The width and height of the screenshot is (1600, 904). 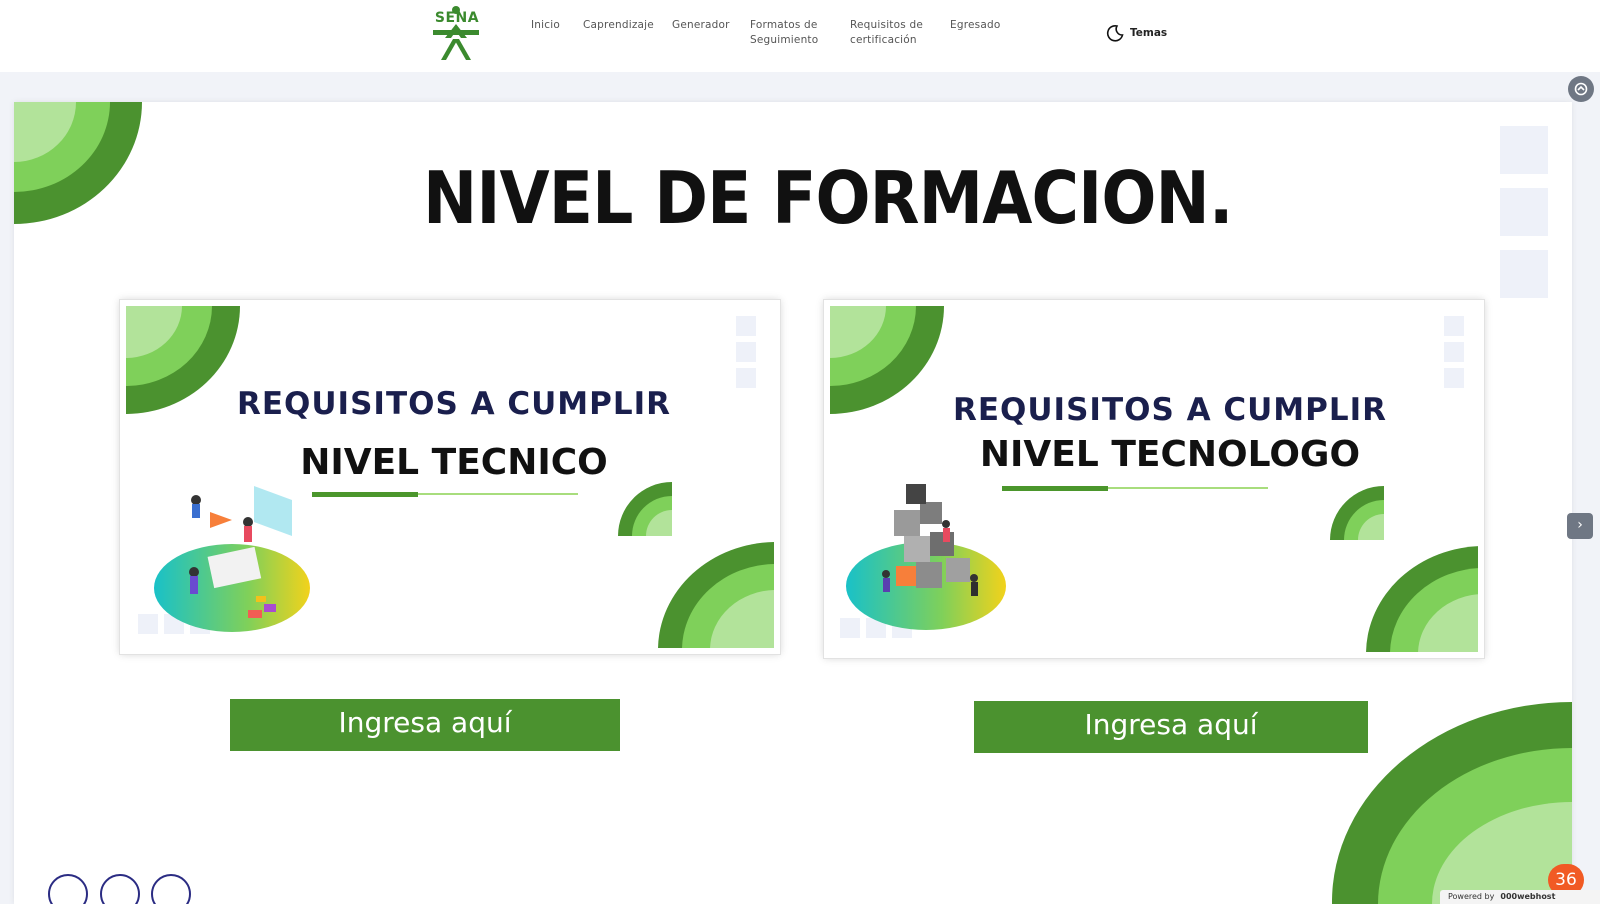 I want to click on slide-title: NIVEL DE FORMACION., so click(x=828, y=198).